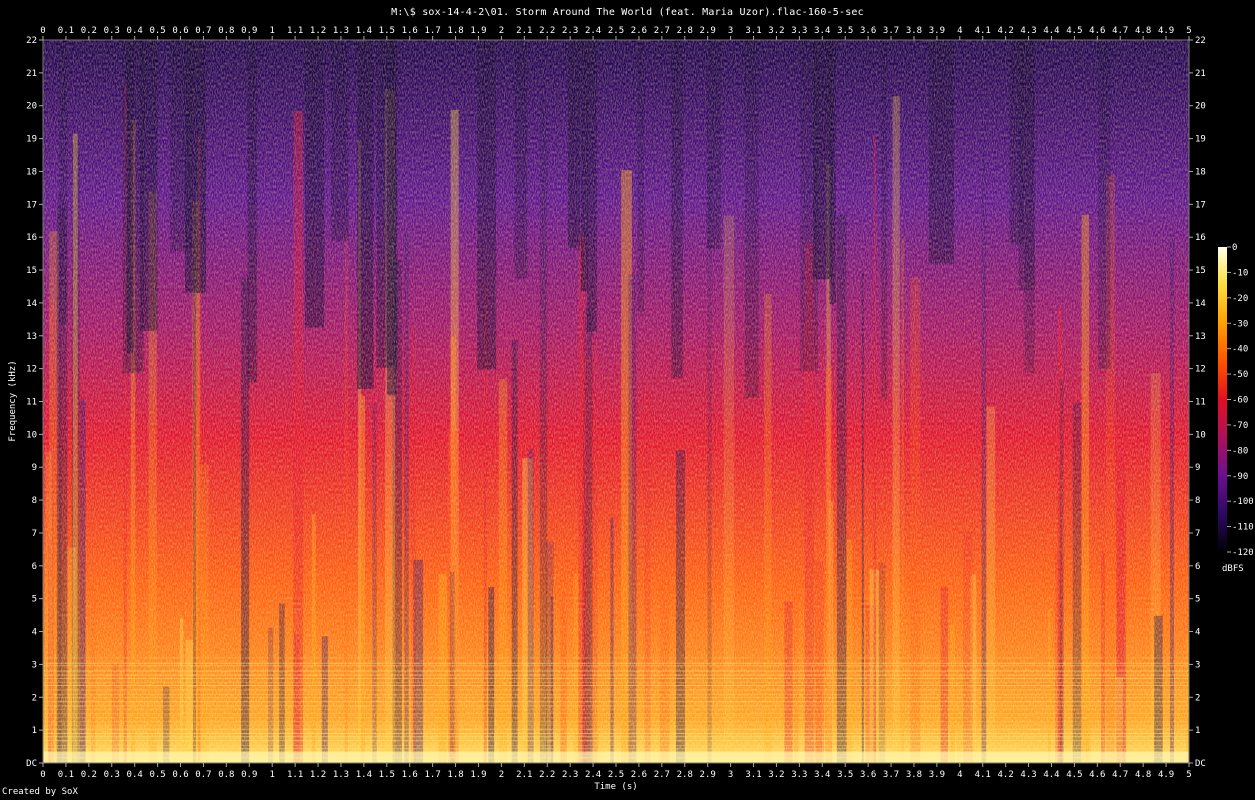 Image resolution: width=1255 pixels, height=800 pixels. Describe the element at coordinates (31, 764) in the screenshot. I see `y-tick-label-left: DC` at that location.